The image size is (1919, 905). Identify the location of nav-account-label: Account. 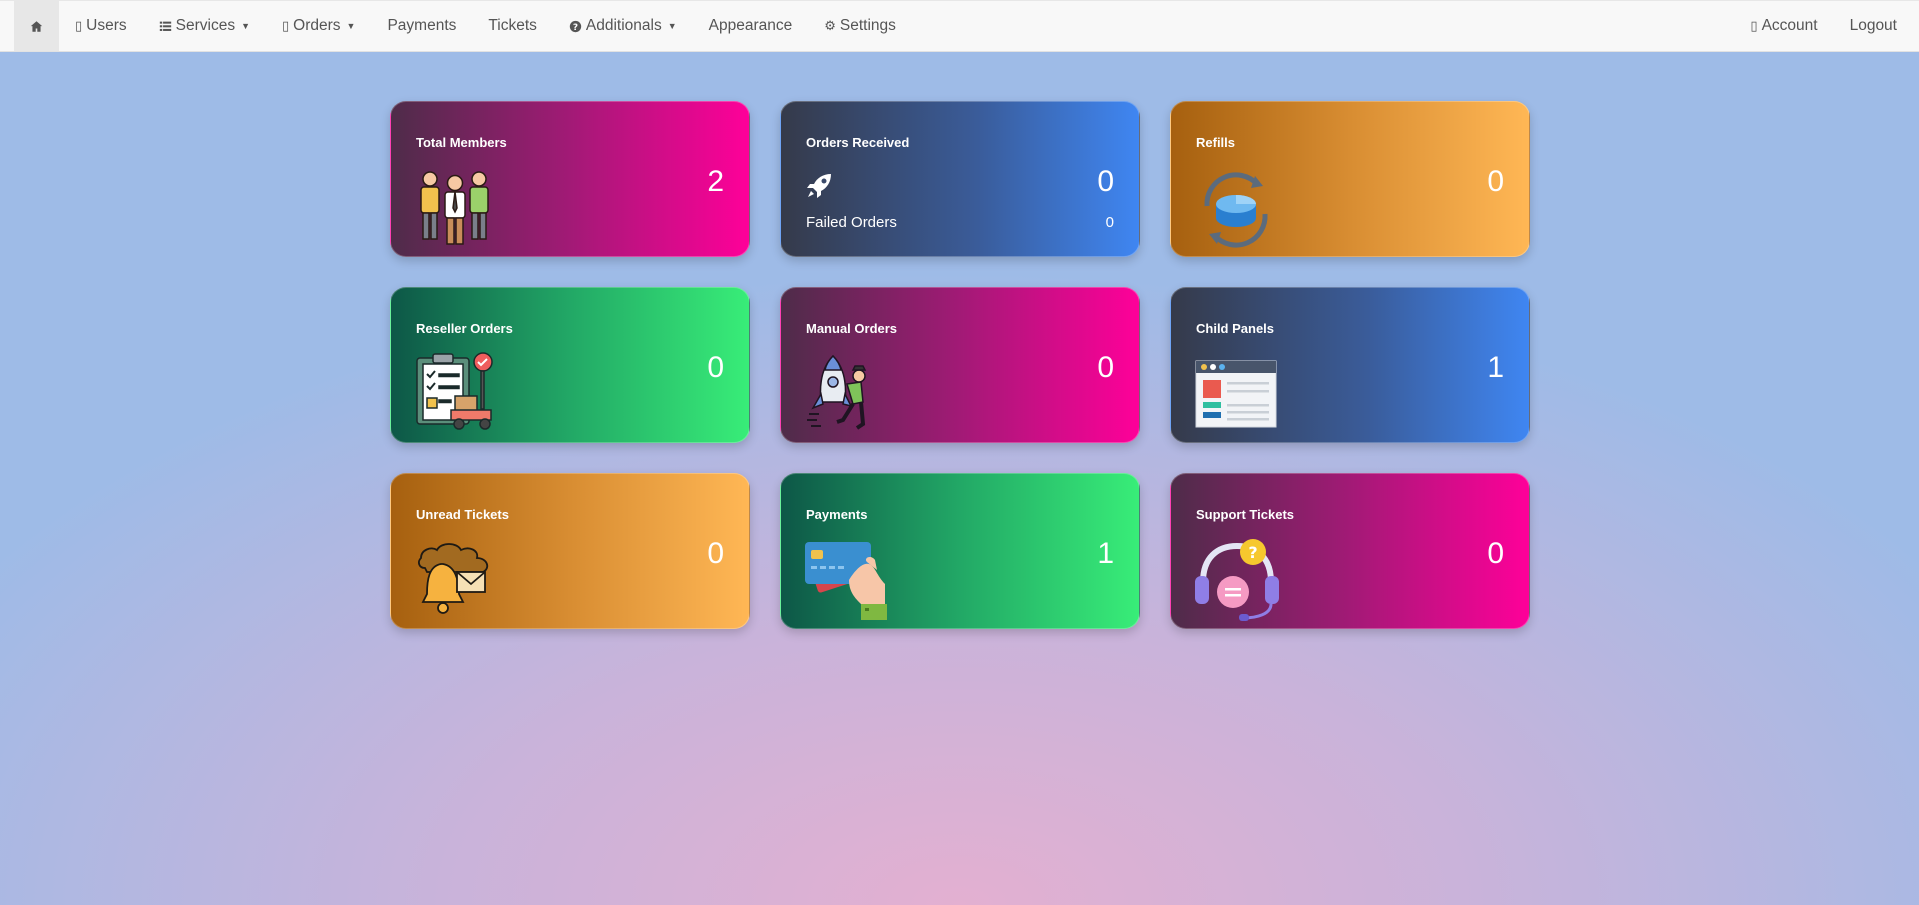
(1789, 25).